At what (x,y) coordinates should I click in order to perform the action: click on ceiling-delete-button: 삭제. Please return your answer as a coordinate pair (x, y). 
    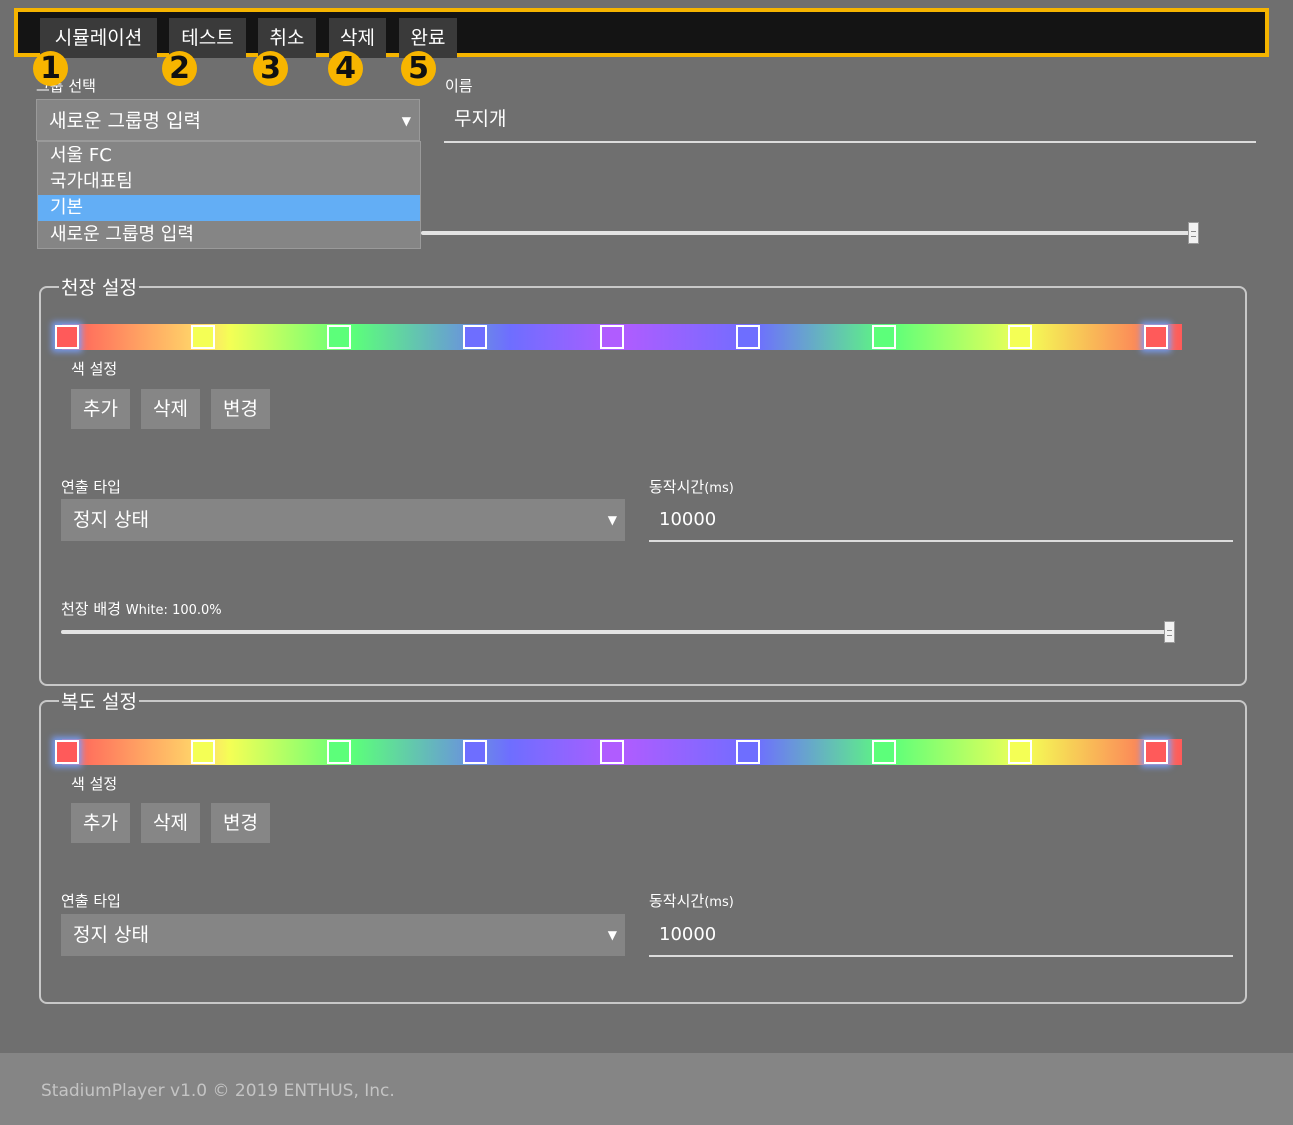
    Looking at the image, I should click on (170, 409).